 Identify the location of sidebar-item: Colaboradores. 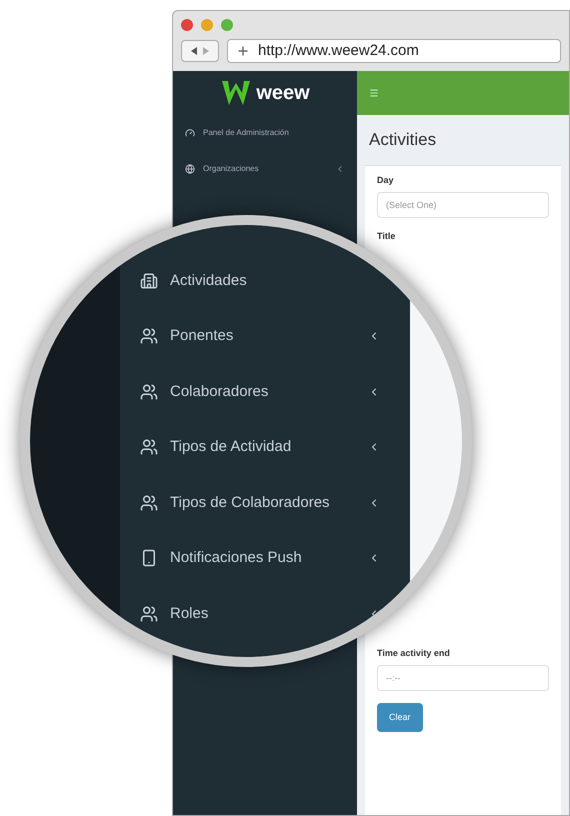
(265, 392).